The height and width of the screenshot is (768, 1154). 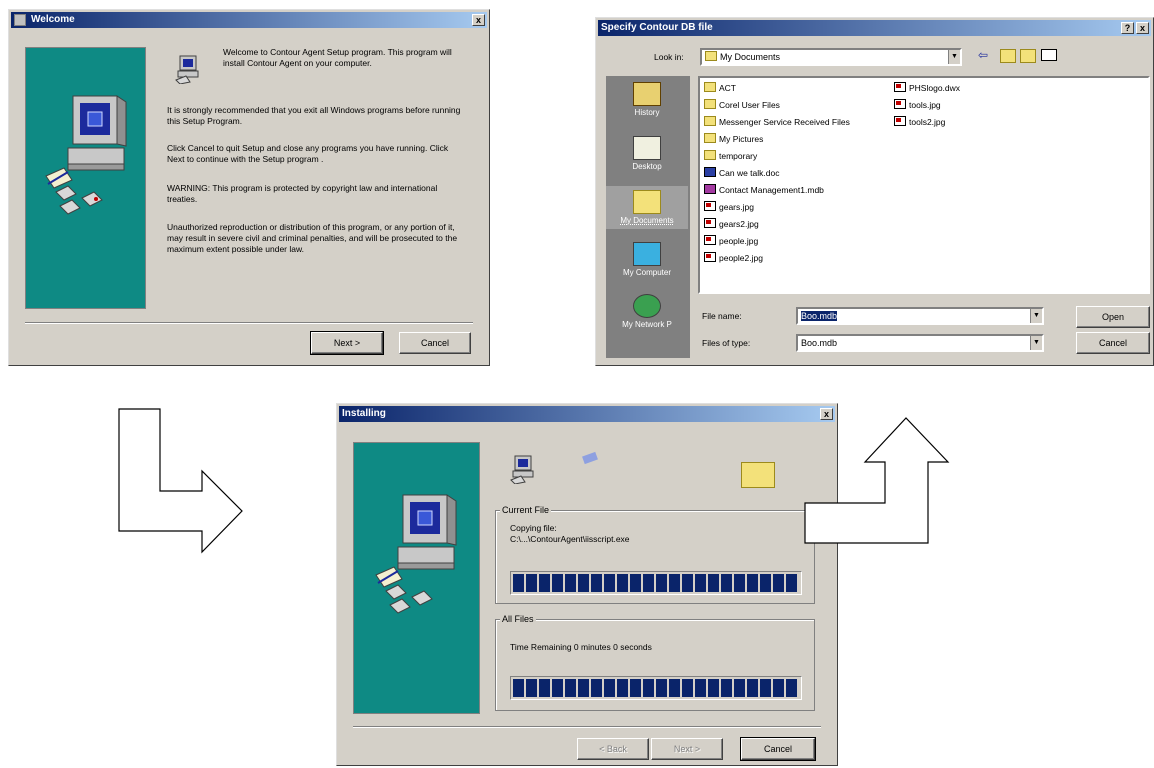 What do you see at coordinates (749, 105) in the screenshot?
I see `file-name: Corel User Files` at bounding box center [749, 105].